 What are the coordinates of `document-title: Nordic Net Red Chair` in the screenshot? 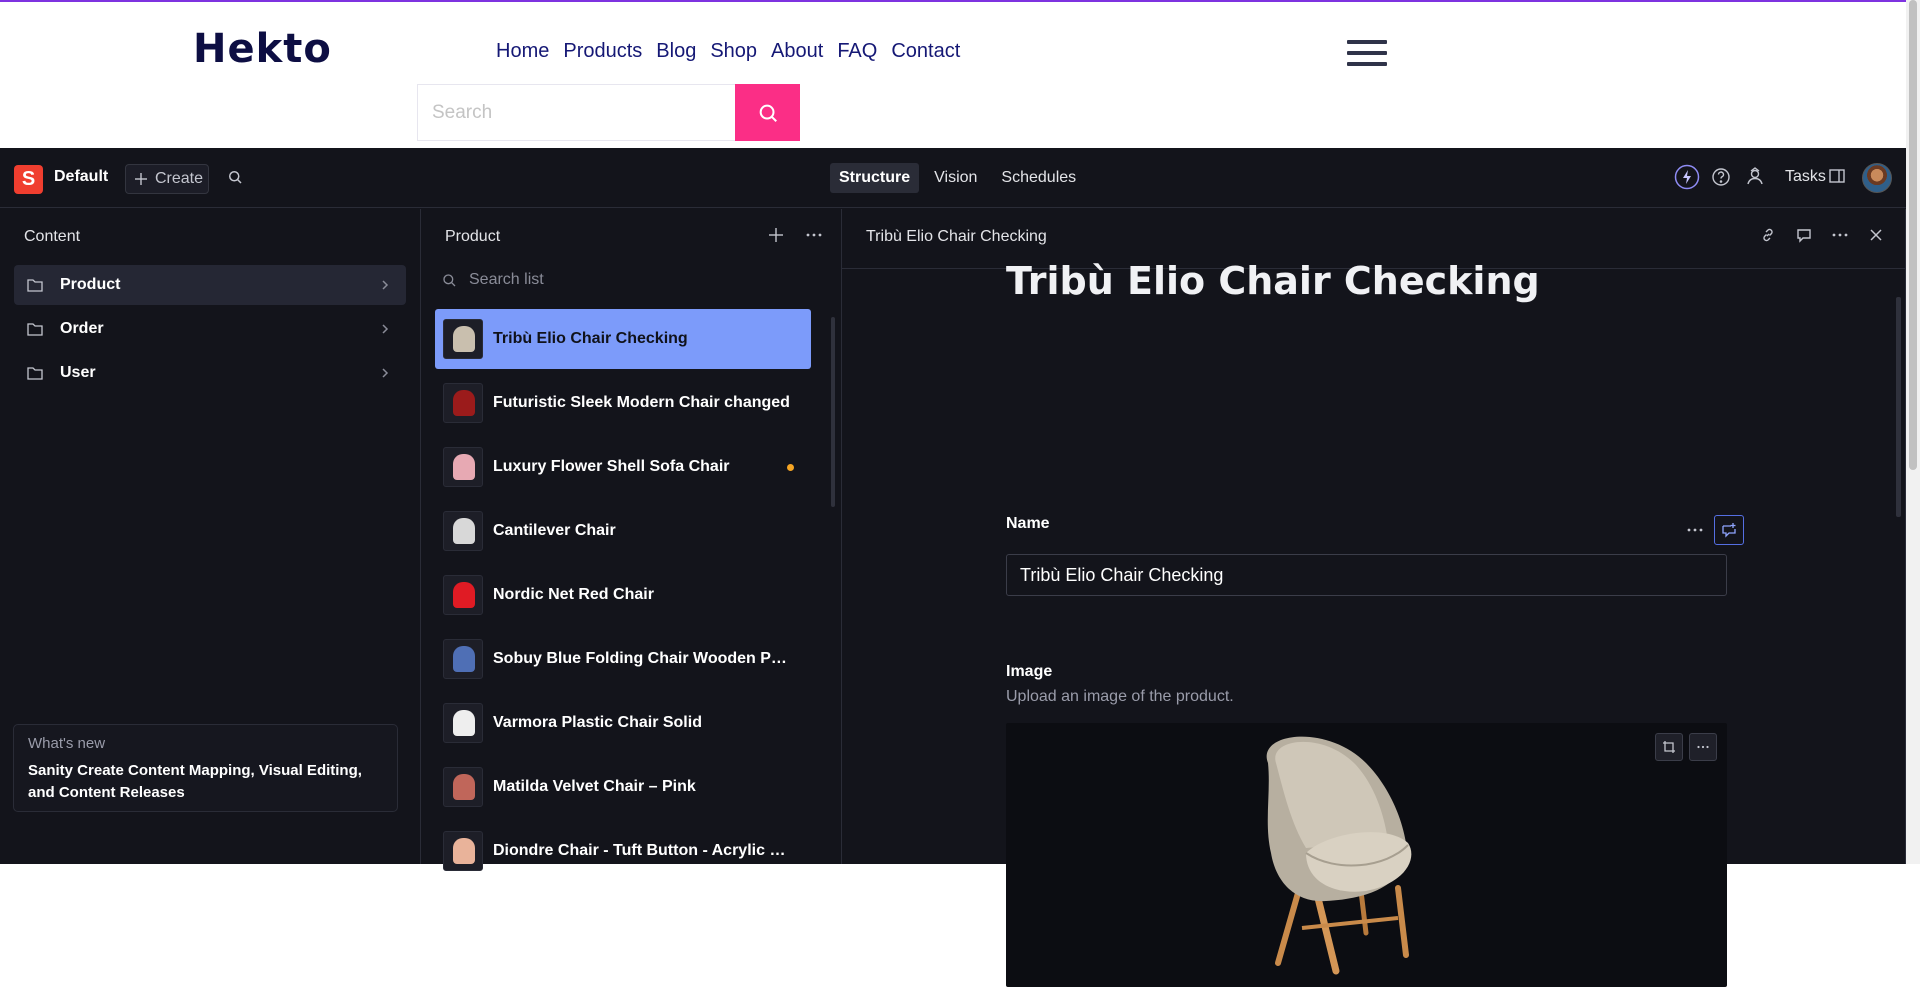 It's located at (573, 594).